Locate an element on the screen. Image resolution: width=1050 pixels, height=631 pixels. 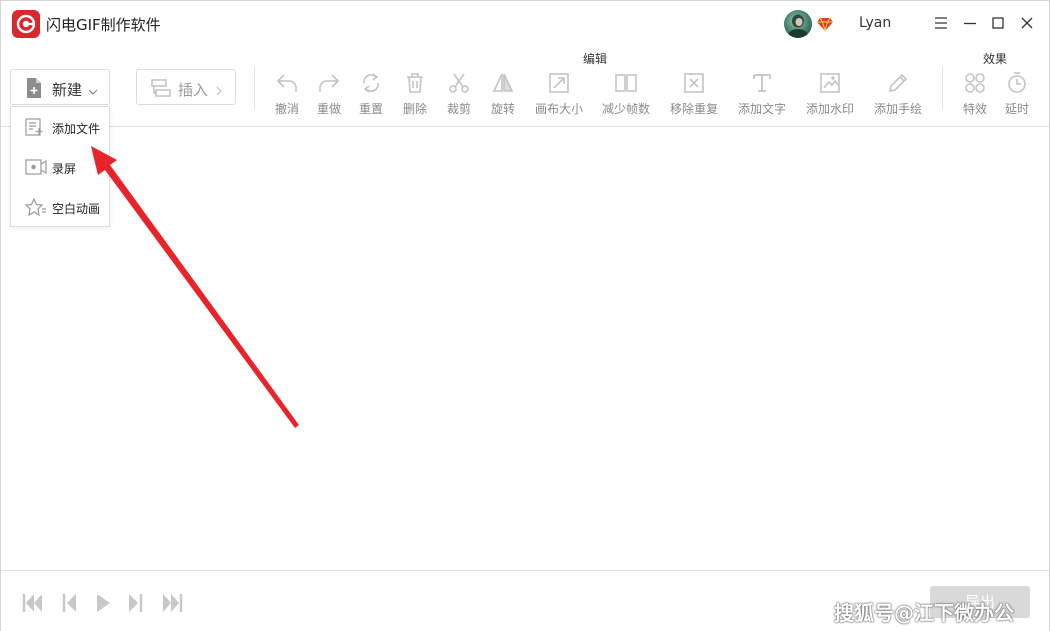
insert-button-label: 插入 is located at coordinates (193, 90).